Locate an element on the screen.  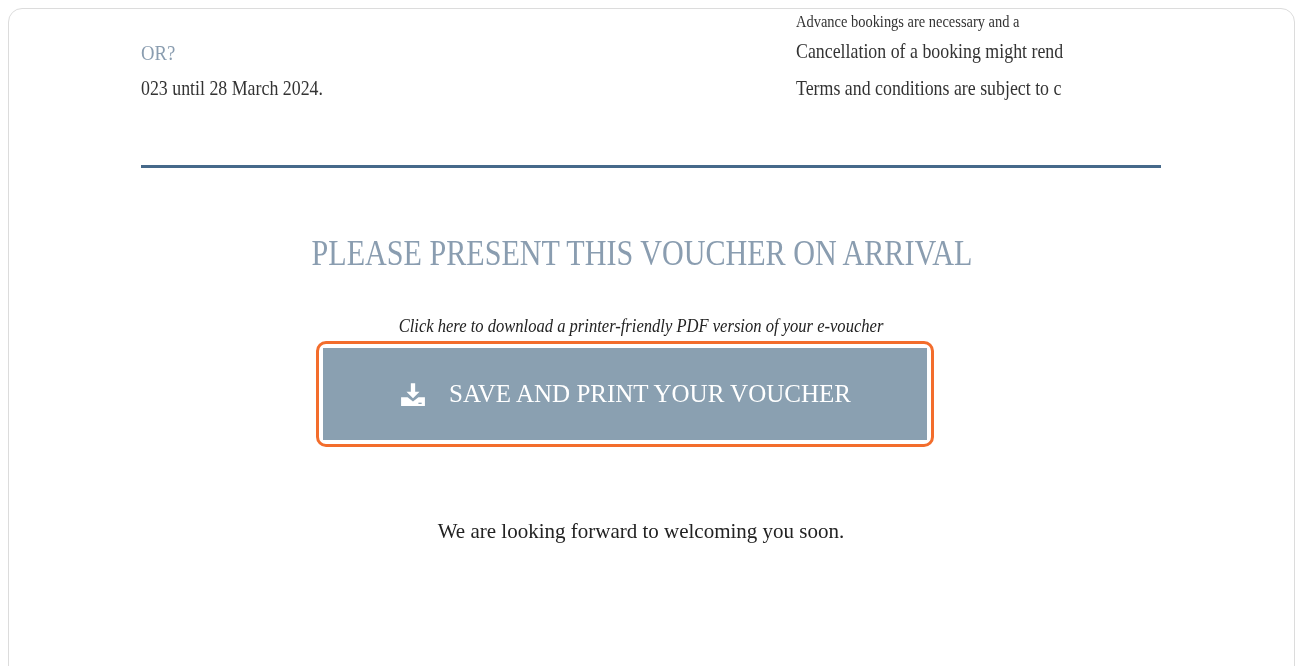
date-text: 023 until 28 March 2024. is located at coordinates (232, 88).